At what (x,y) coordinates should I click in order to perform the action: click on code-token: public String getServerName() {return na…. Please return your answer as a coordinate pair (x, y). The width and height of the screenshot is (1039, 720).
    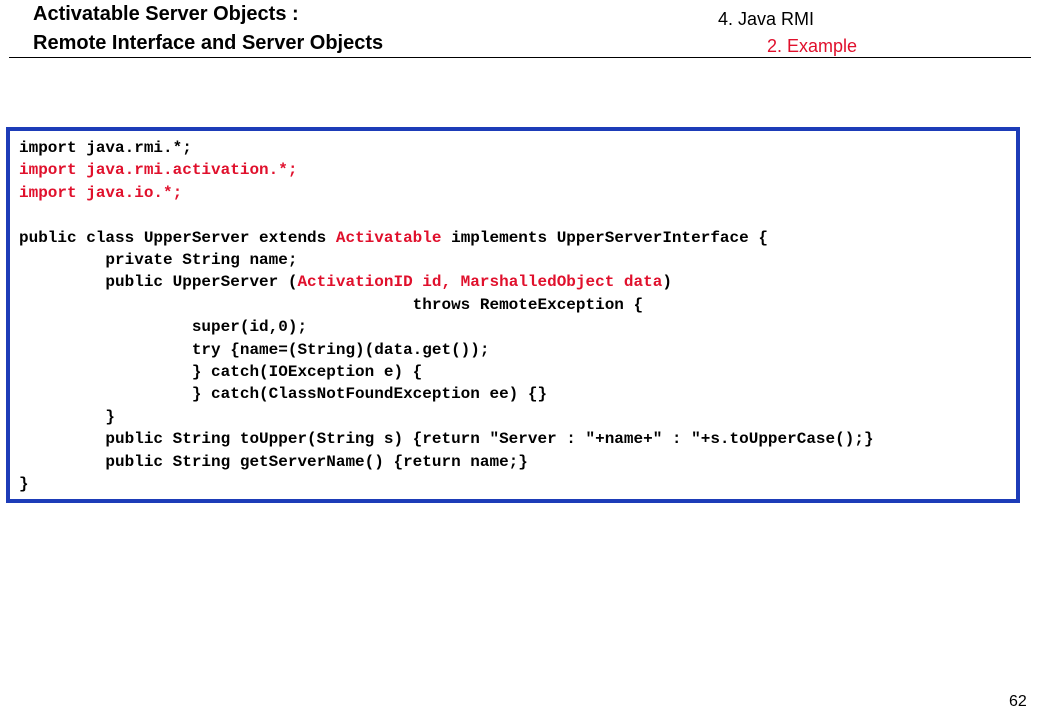
    Looking at the image, I should click on (273, 461).